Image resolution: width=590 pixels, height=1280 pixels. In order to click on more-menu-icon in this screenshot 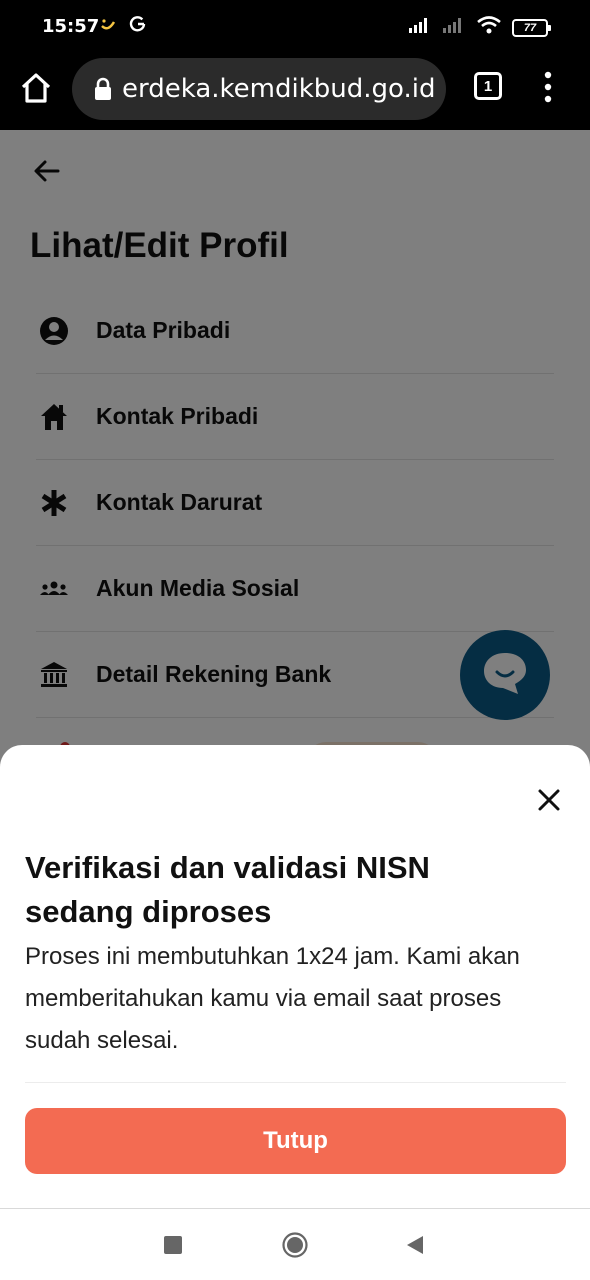, I will do `click(548, 87)`.